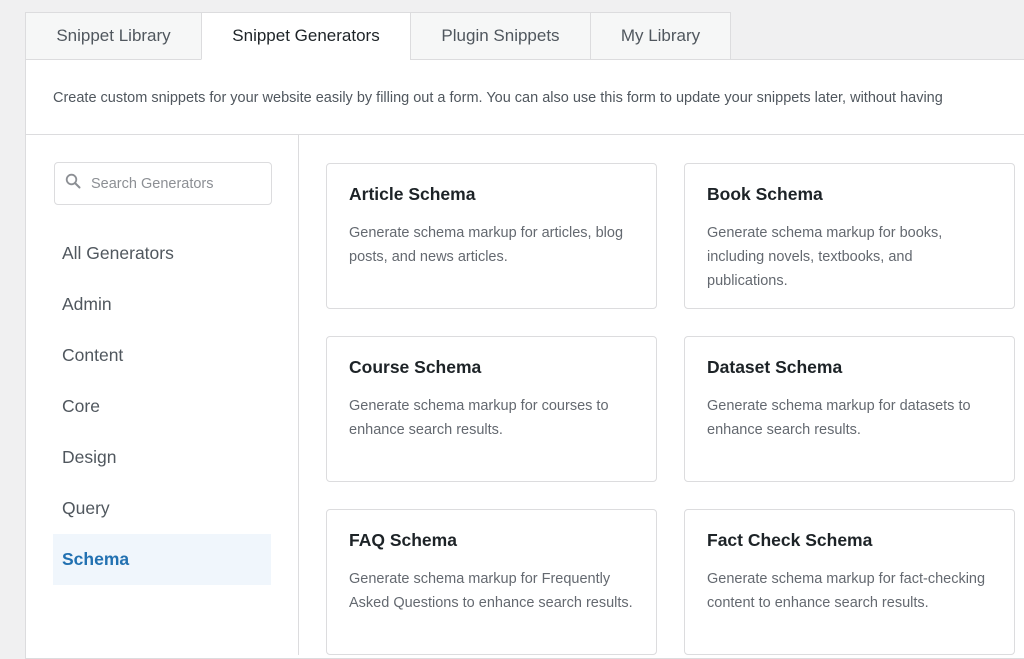 Image resolution: width=1024 pixels, height=659 pixels. What do you see at coordinates (162, 559) in the screenshot?
I see `category-schema: Schema` at bounding box center [162, 559].